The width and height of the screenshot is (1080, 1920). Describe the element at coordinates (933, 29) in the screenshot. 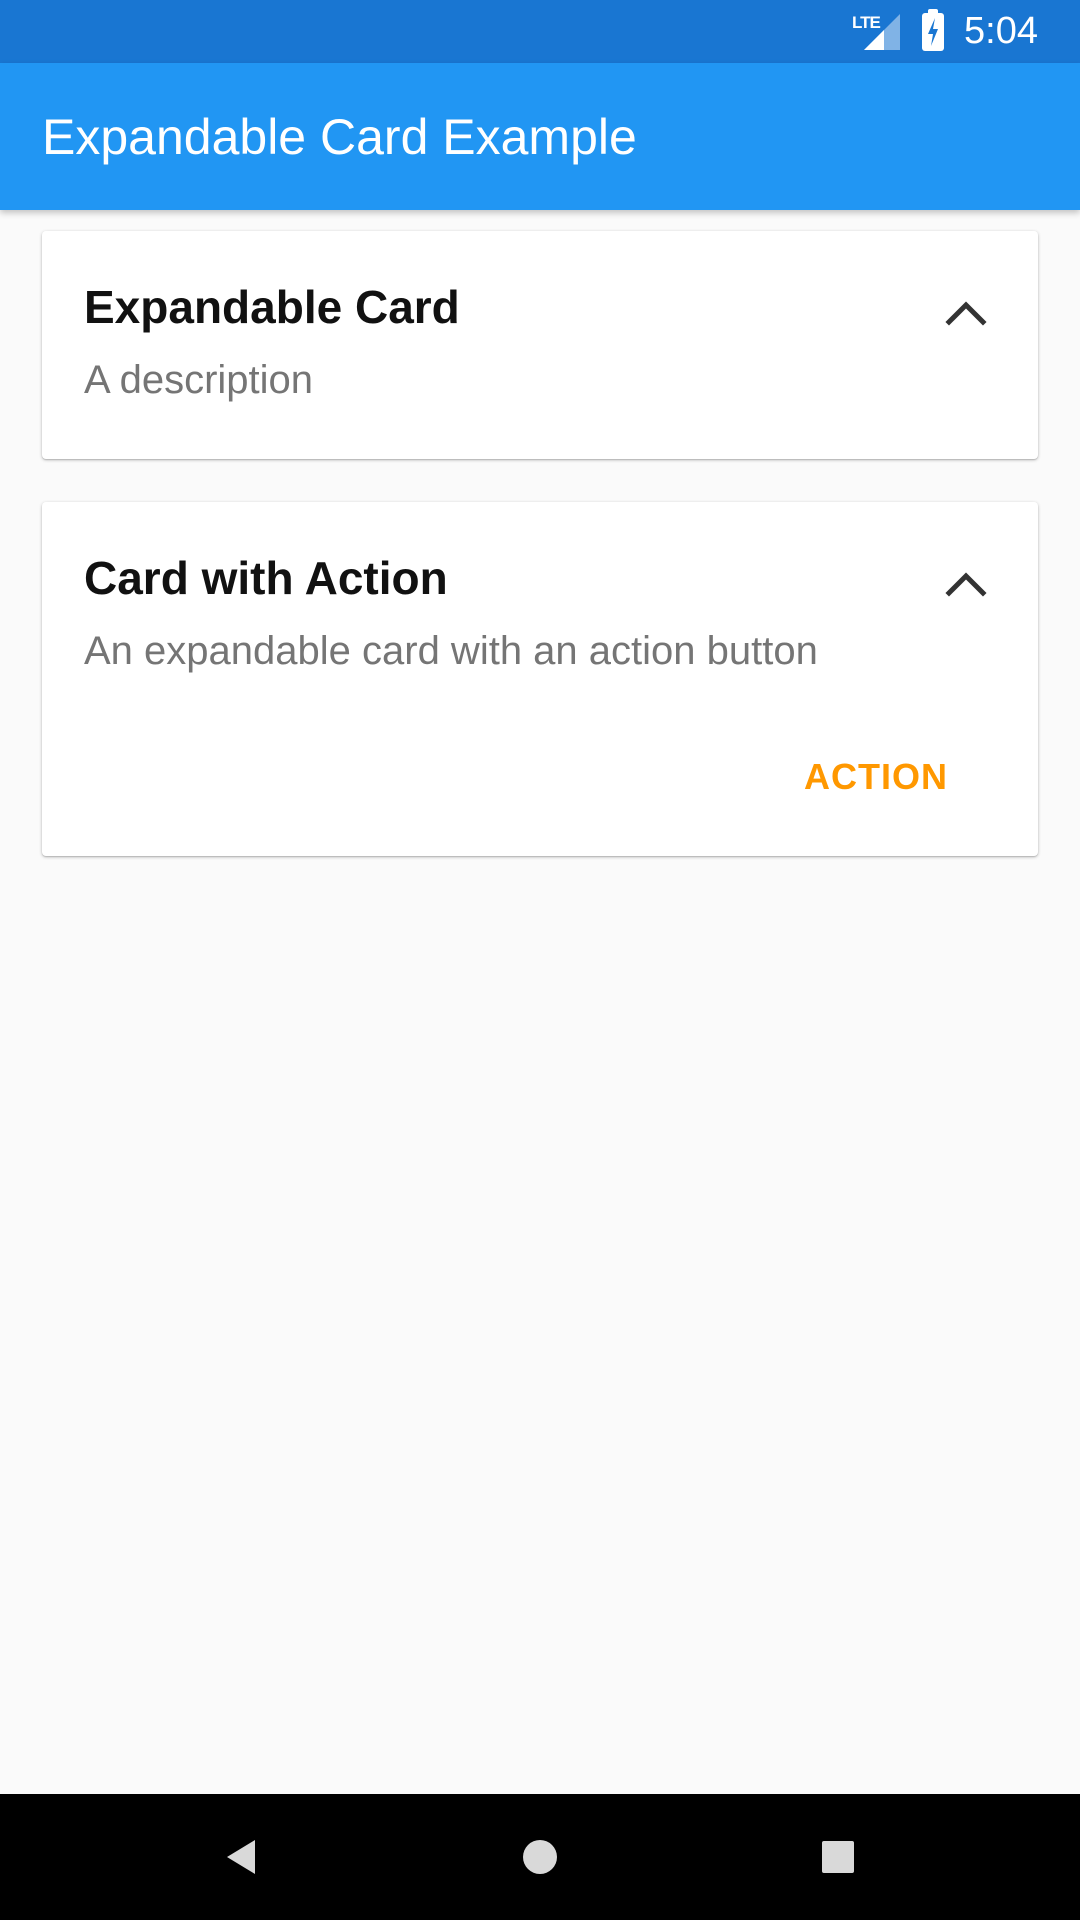

I see `battery-charging-icon` at that location.